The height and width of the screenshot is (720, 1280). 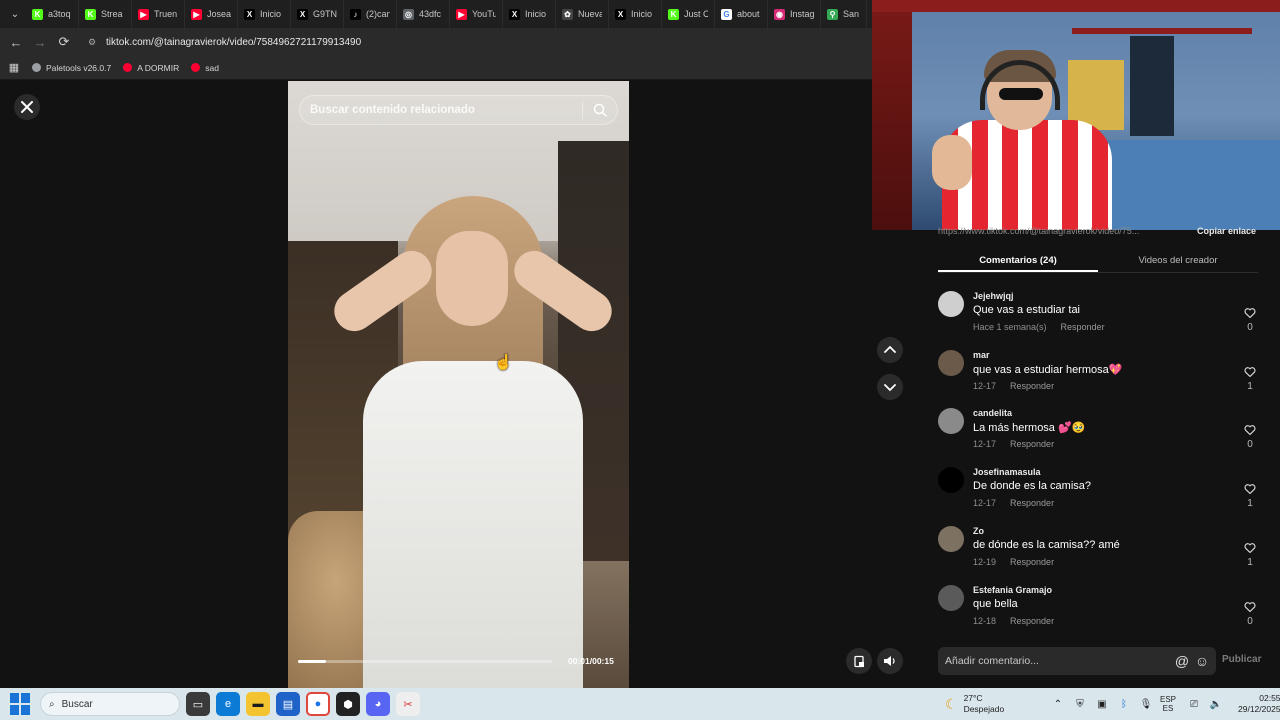 What do you see at coordinates (1102, 704) in the screenshot?
I see `app-tray-icon: ▣` at bounding box center [1102, 704].